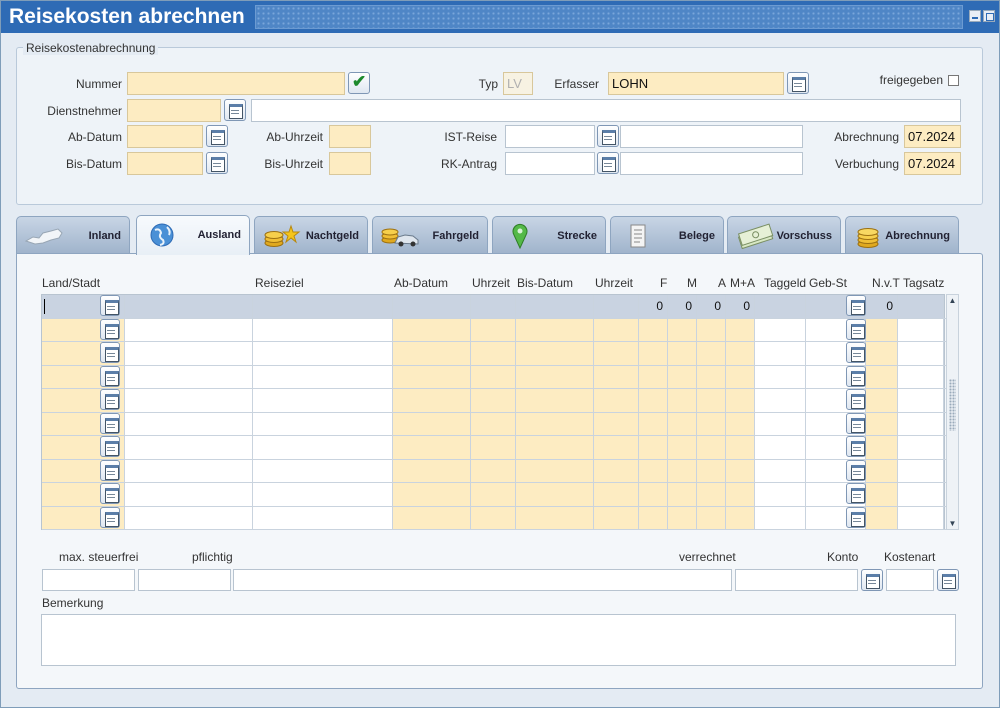  What do you see at coordinates (711, 306) in the screenshot?
I see `cell-a: 0` at bounding box center [711, 306].